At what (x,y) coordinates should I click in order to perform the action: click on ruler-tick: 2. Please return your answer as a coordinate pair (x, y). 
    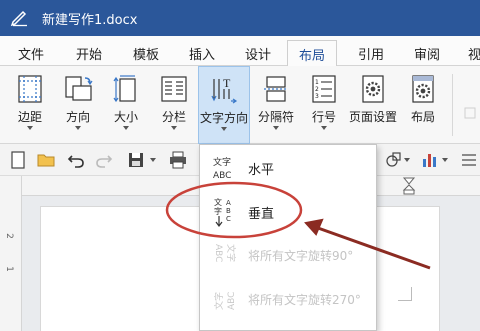
    Looking at the image, I should click on (8, 236).